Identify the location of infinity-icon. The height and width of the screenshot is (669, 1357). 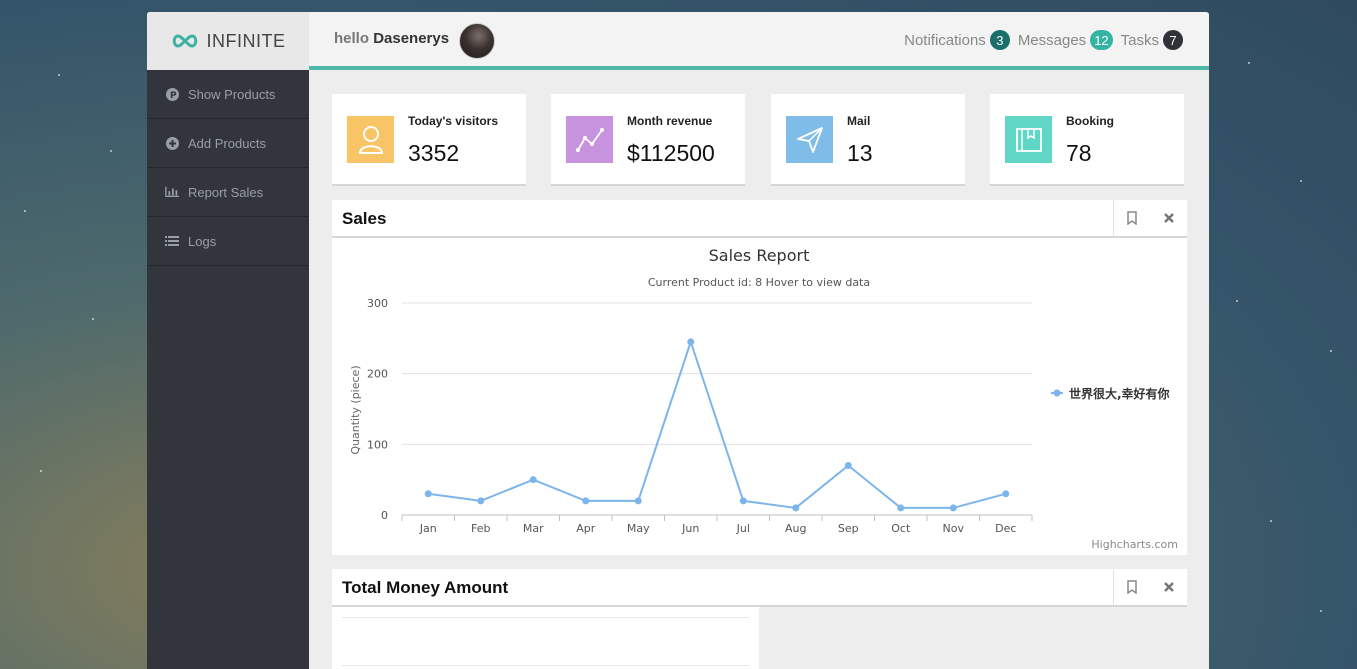
(184, 41).